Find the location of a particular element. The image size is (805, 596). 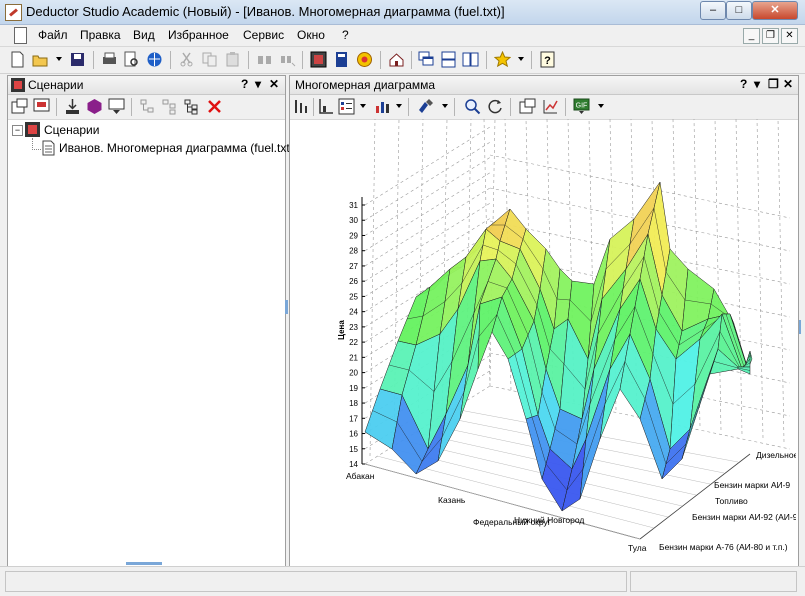

fields-icon is located at coordinates (301, 106).